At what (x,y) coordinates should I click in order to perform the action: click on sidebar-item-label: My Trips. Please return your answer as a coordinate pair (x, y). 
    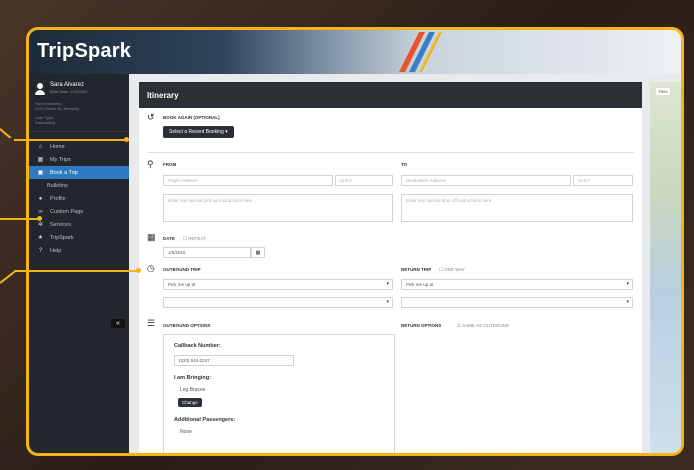
    Looking at the image, I should click on (60, 159).